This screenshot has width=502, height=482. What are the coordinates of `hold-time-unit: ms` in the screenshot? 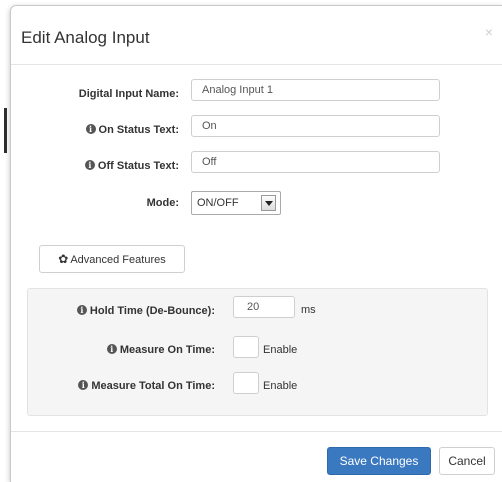 It's located at (308, 310).